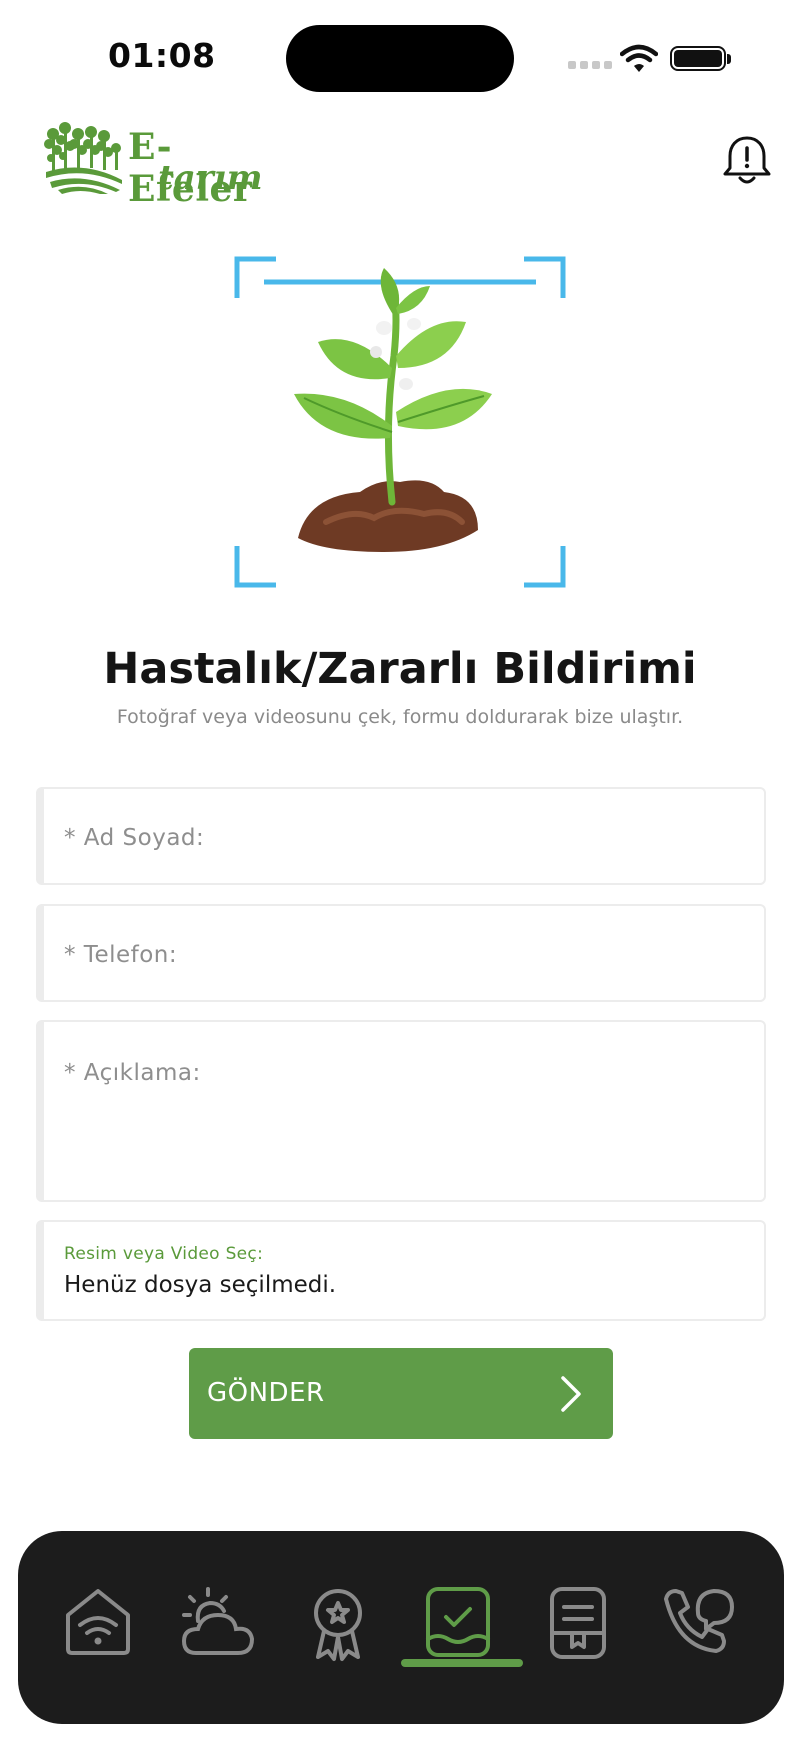 This screenshot has width=800, height=1738. I want to click on status-time: 01:08, so click(162, 55).